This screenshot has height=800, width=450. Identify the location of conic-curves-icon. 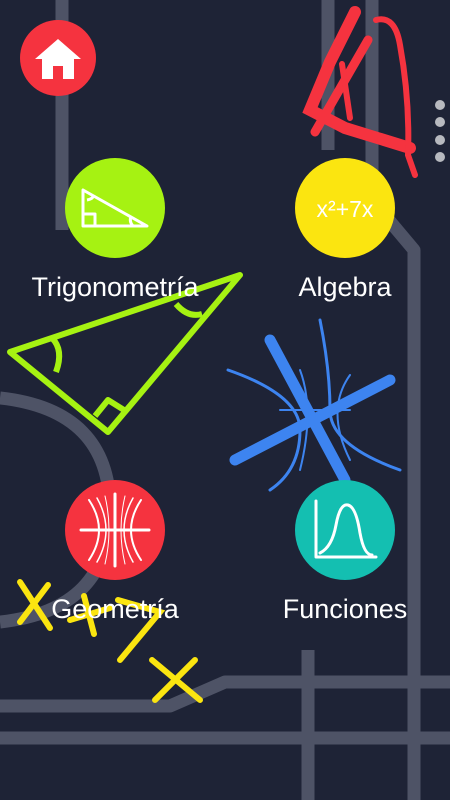
(115, 530).